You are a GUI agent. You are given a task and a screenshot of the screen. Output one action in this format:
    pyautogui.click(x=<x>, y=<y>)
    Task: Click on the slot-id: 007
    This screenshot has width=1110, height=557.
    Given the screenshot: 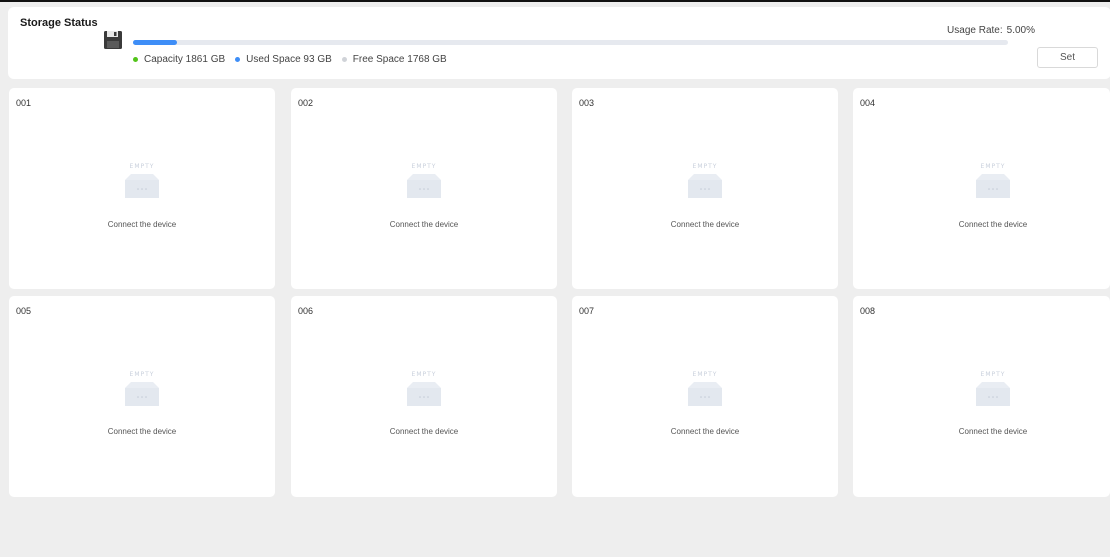 What is the action you would take?
    pyautogui.click(x=587, y=311)
    